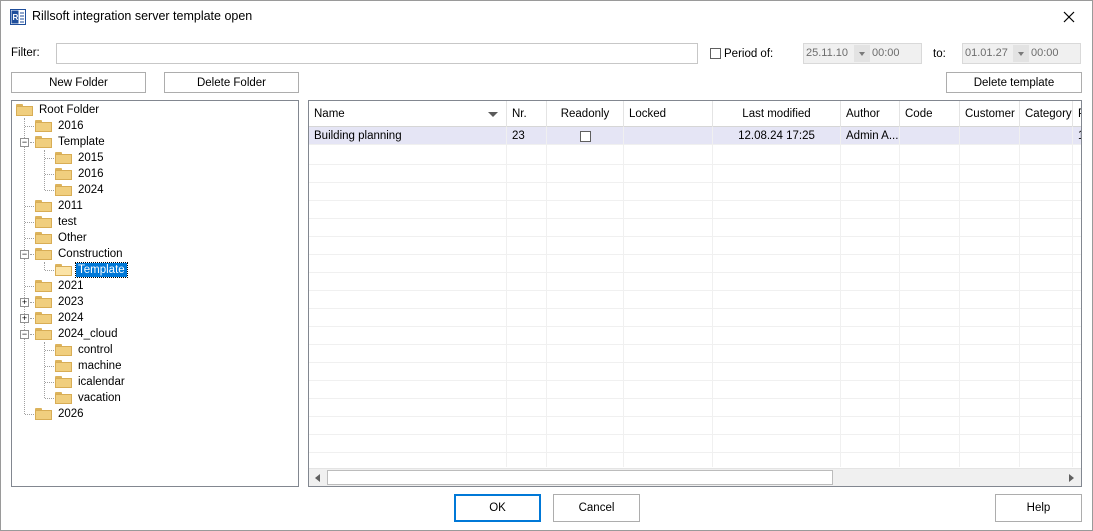 Image resolution: width=1093 pixels, height=531 pixels. I want to click on to-date-dropdown, so click(1021, 53).